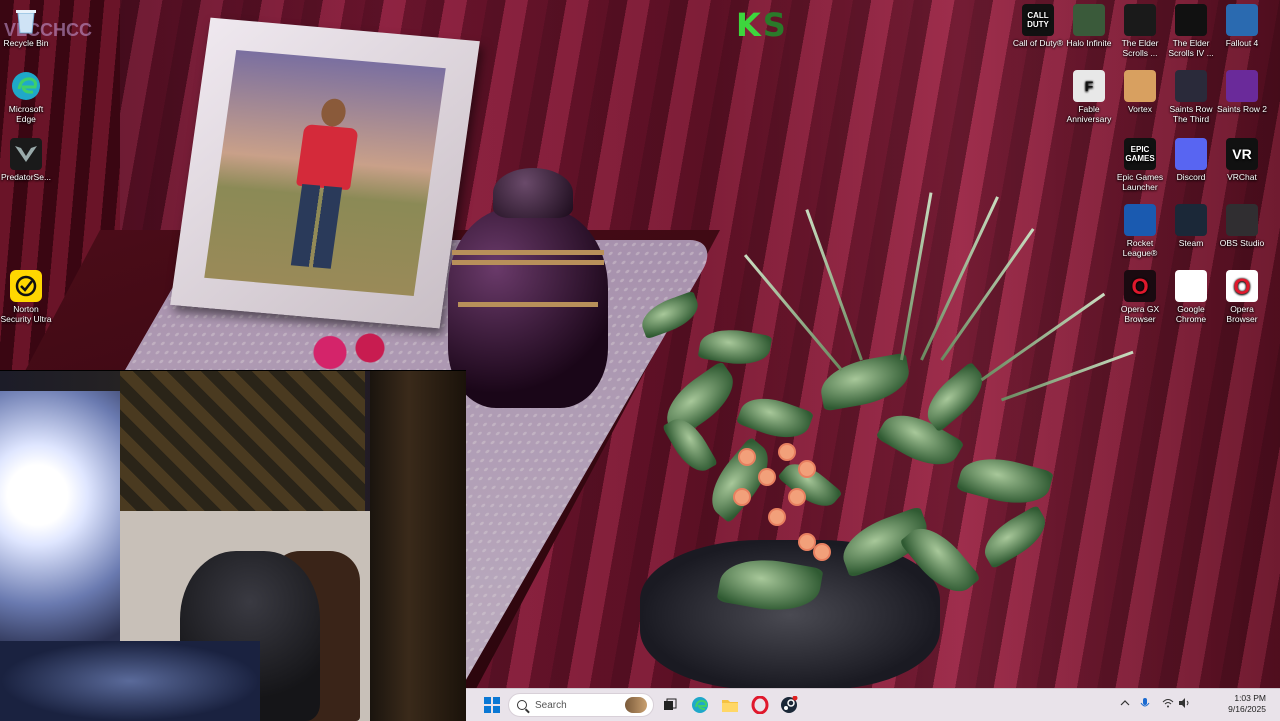 The image size is (1280, 721). What do you see at coordinates (1168, 704) in the screenshot?
I see `wifi-icon` at bounding box center [1168, 704].